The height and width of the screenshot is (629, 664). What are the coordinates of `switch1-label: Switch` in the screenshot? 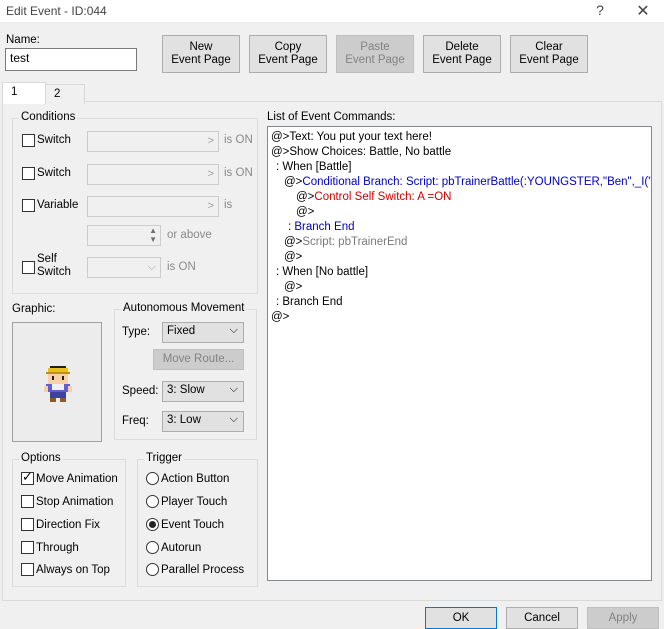 It's located at (54, 140).